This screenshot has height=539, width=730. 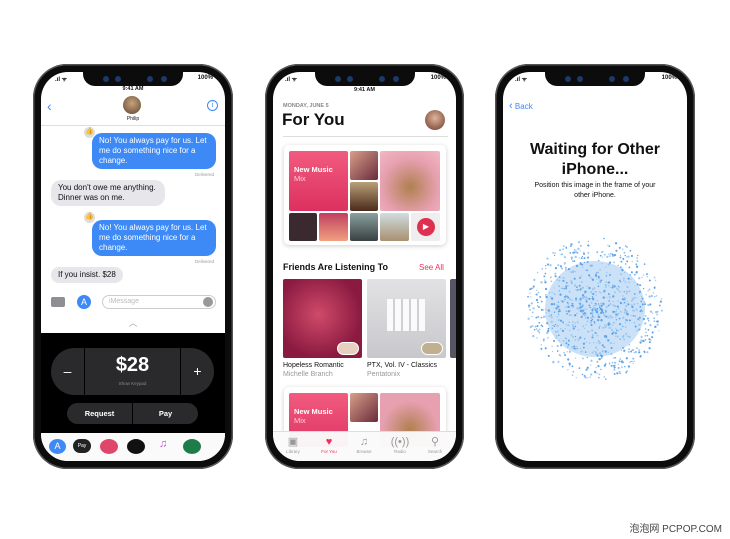 I want to click on camera-icon, so click(x=58, y=302).